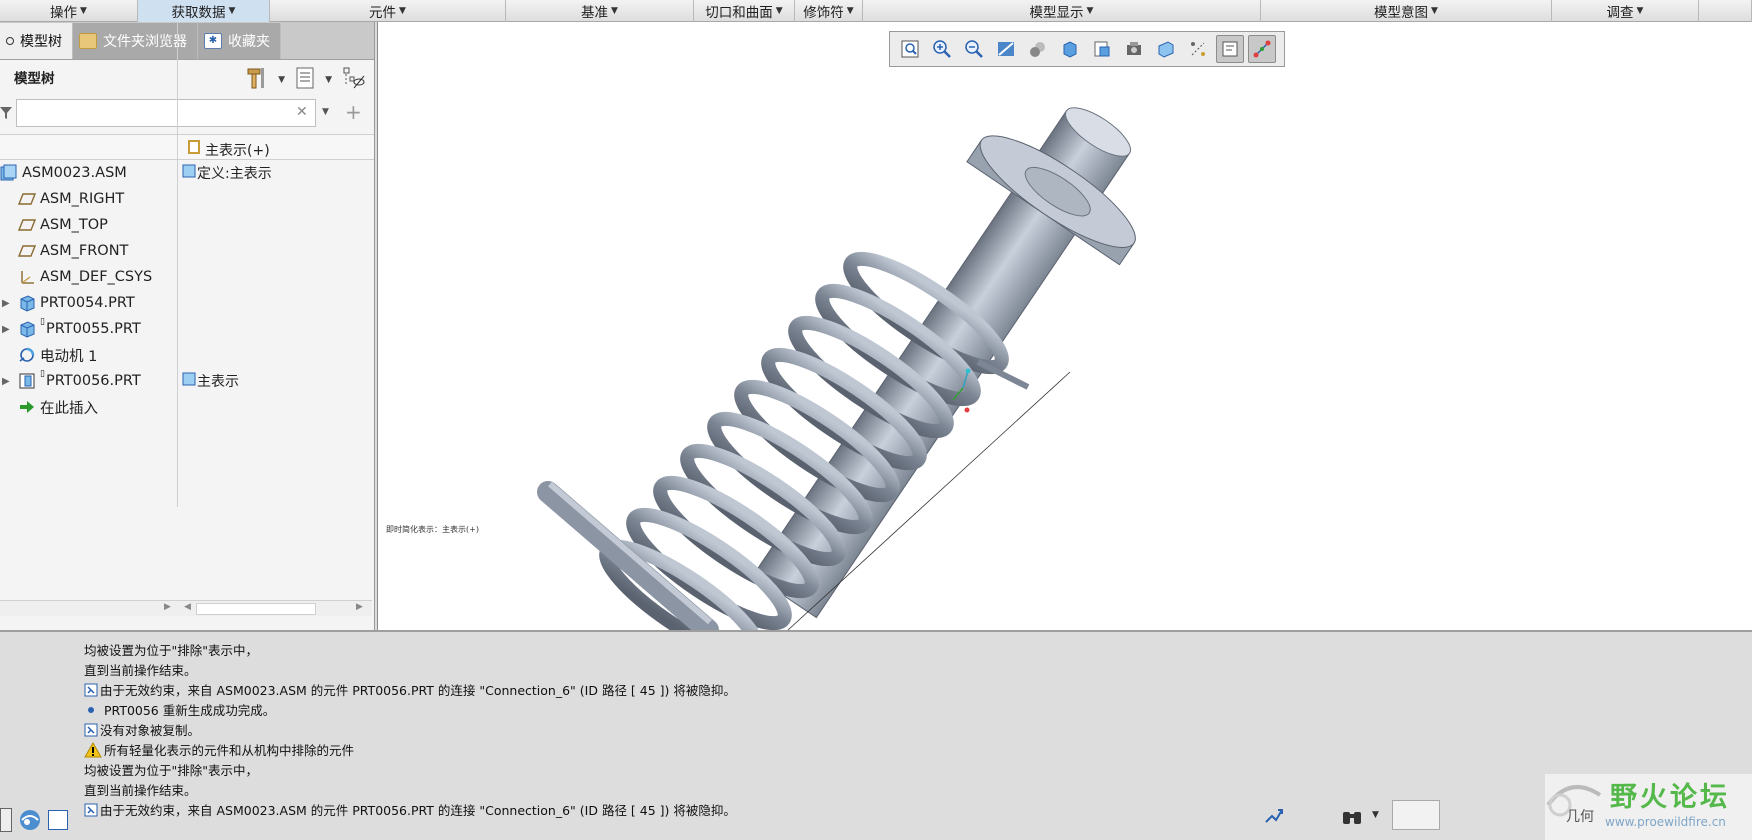  I want to click on tree-row: ASM0023.ASM 定义:主表示, so click(186, 173).